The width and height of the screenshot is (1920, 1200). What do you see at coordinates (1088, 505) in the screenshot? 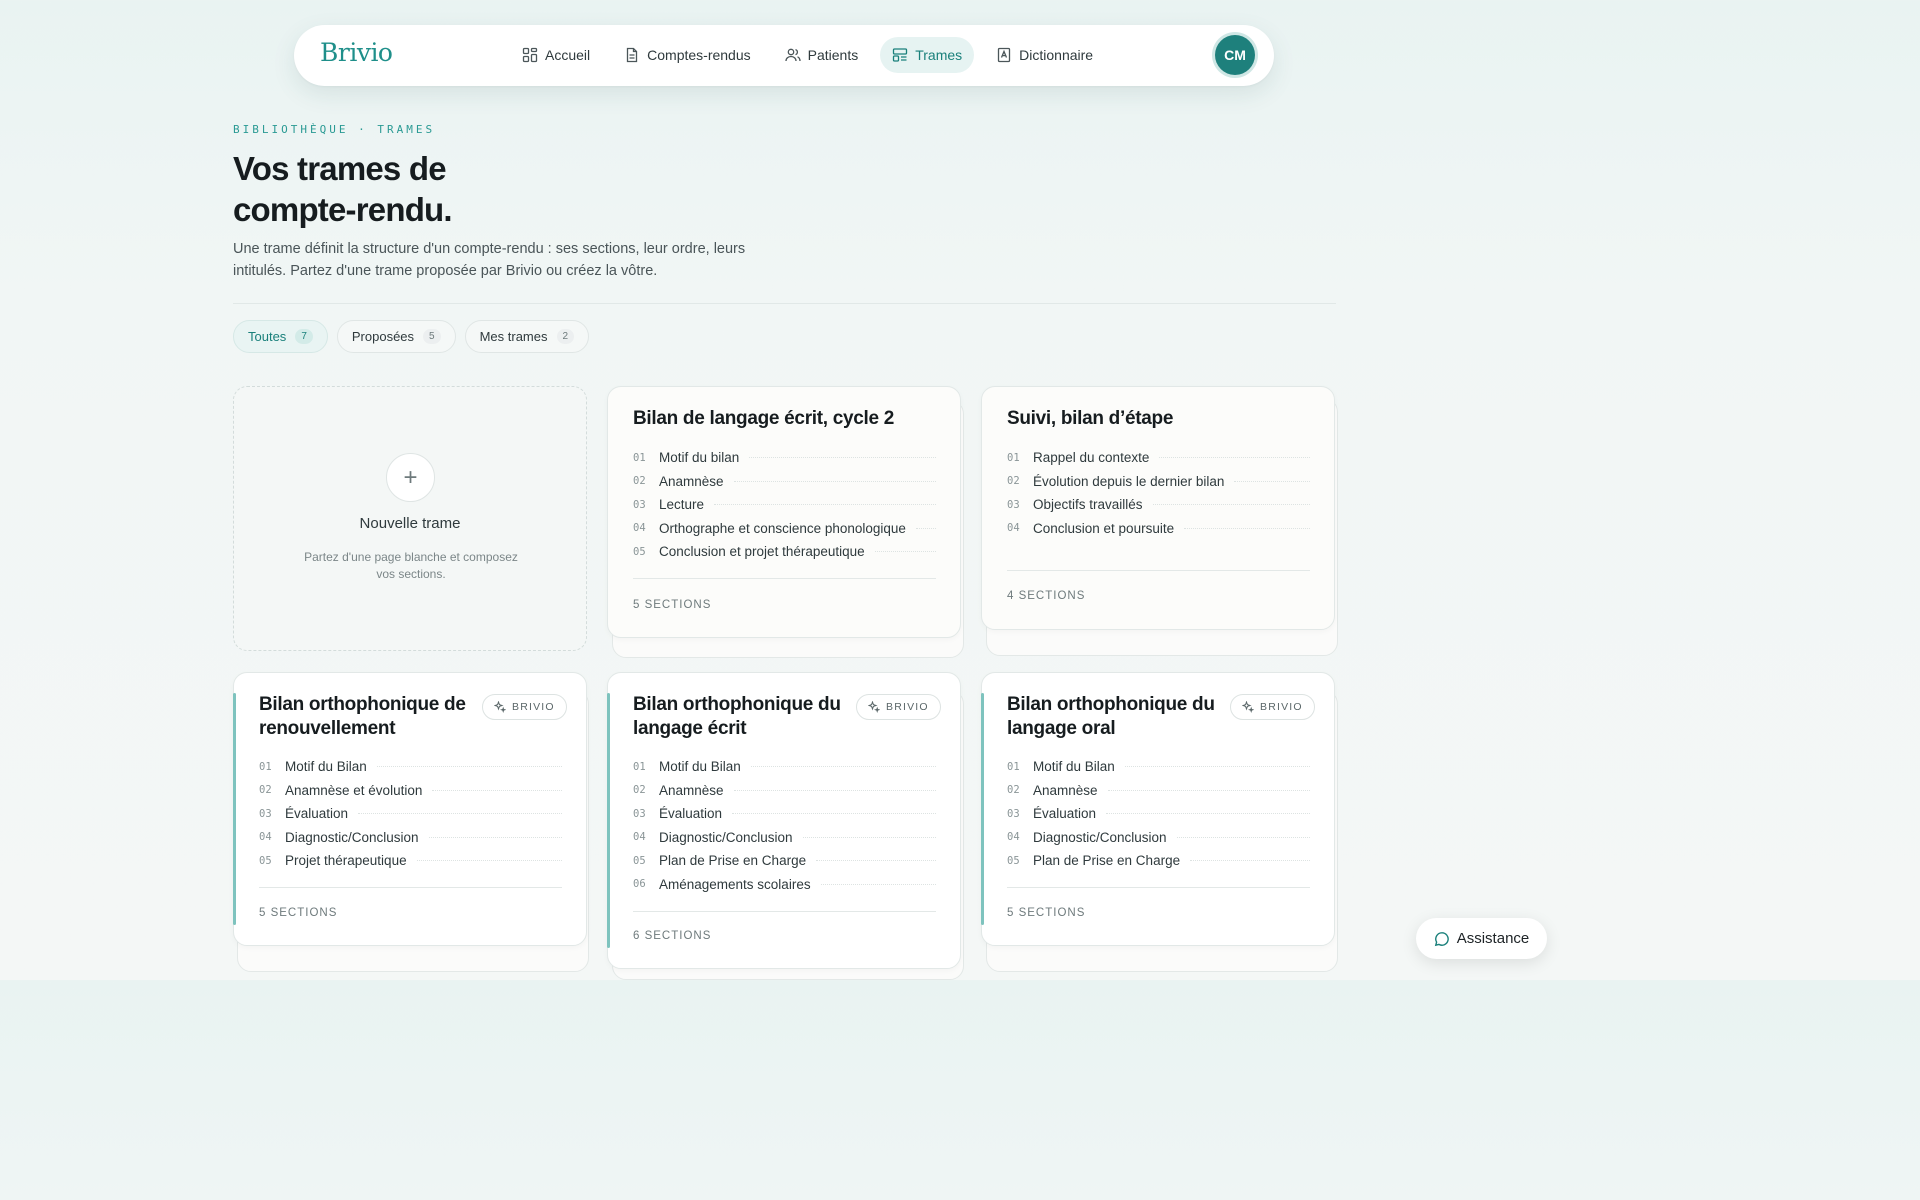
I see `section-label: Objectifs travaillés` at bounding box center [1088, 505].